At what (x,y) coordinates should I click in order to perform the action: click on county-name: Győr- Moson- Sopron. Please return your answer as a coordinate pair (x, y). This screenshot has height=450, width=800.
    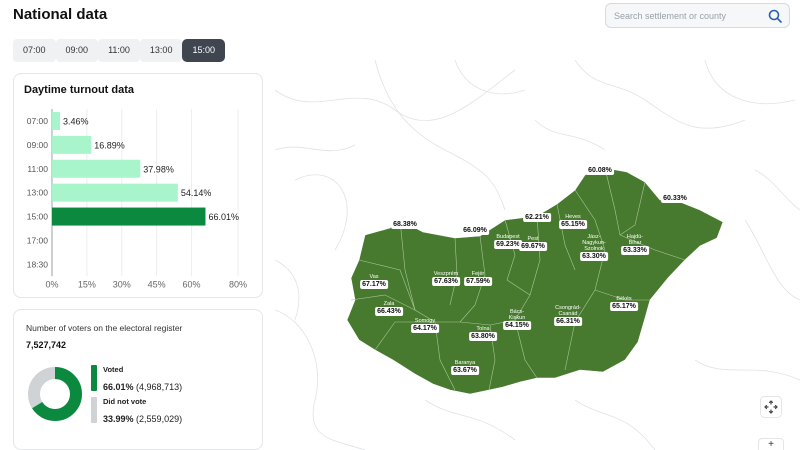
    Looking at the image, I should click on (405, 211).